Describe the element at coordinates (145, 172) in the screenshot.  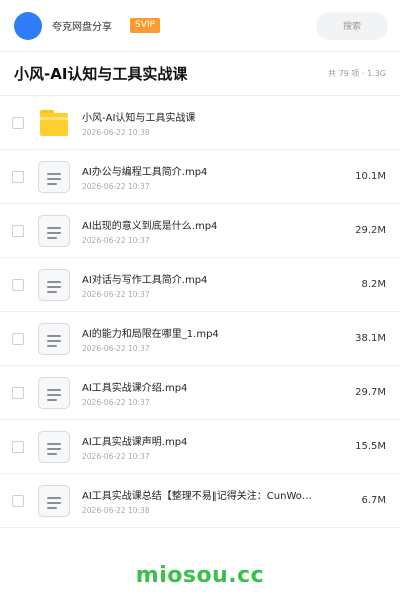
I see `item-name: AI办公与编程工具简介.mp4` at that location.